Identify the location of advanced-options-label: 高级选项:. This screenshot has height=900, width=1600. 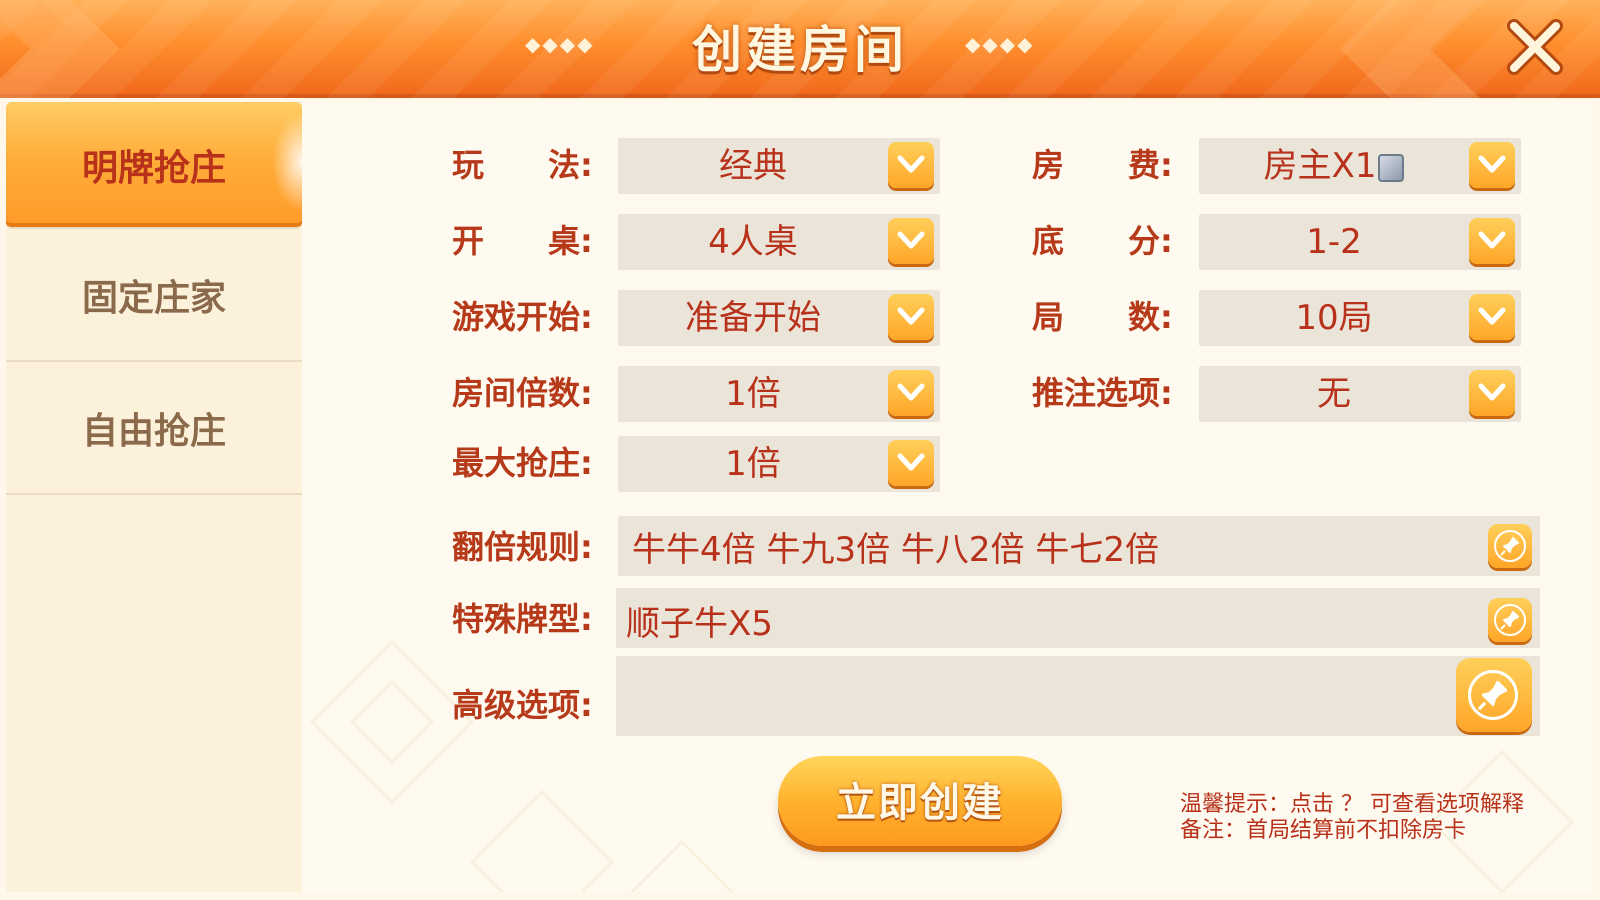
(522, 705).